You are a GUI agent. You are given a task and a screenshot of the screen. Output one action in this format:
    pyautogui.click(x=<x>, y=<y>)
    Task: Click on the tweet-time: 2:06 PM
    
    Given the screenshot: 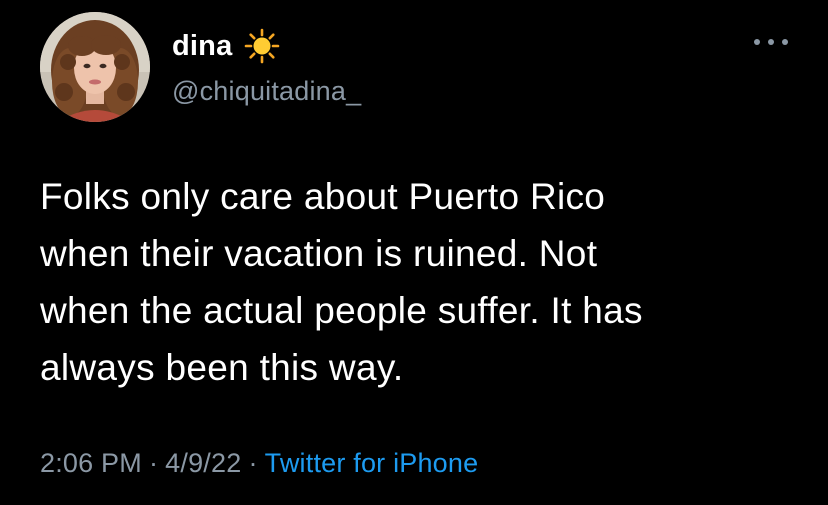 What is the action you would take?
    pyautogui.click(x=91, y=463)
    